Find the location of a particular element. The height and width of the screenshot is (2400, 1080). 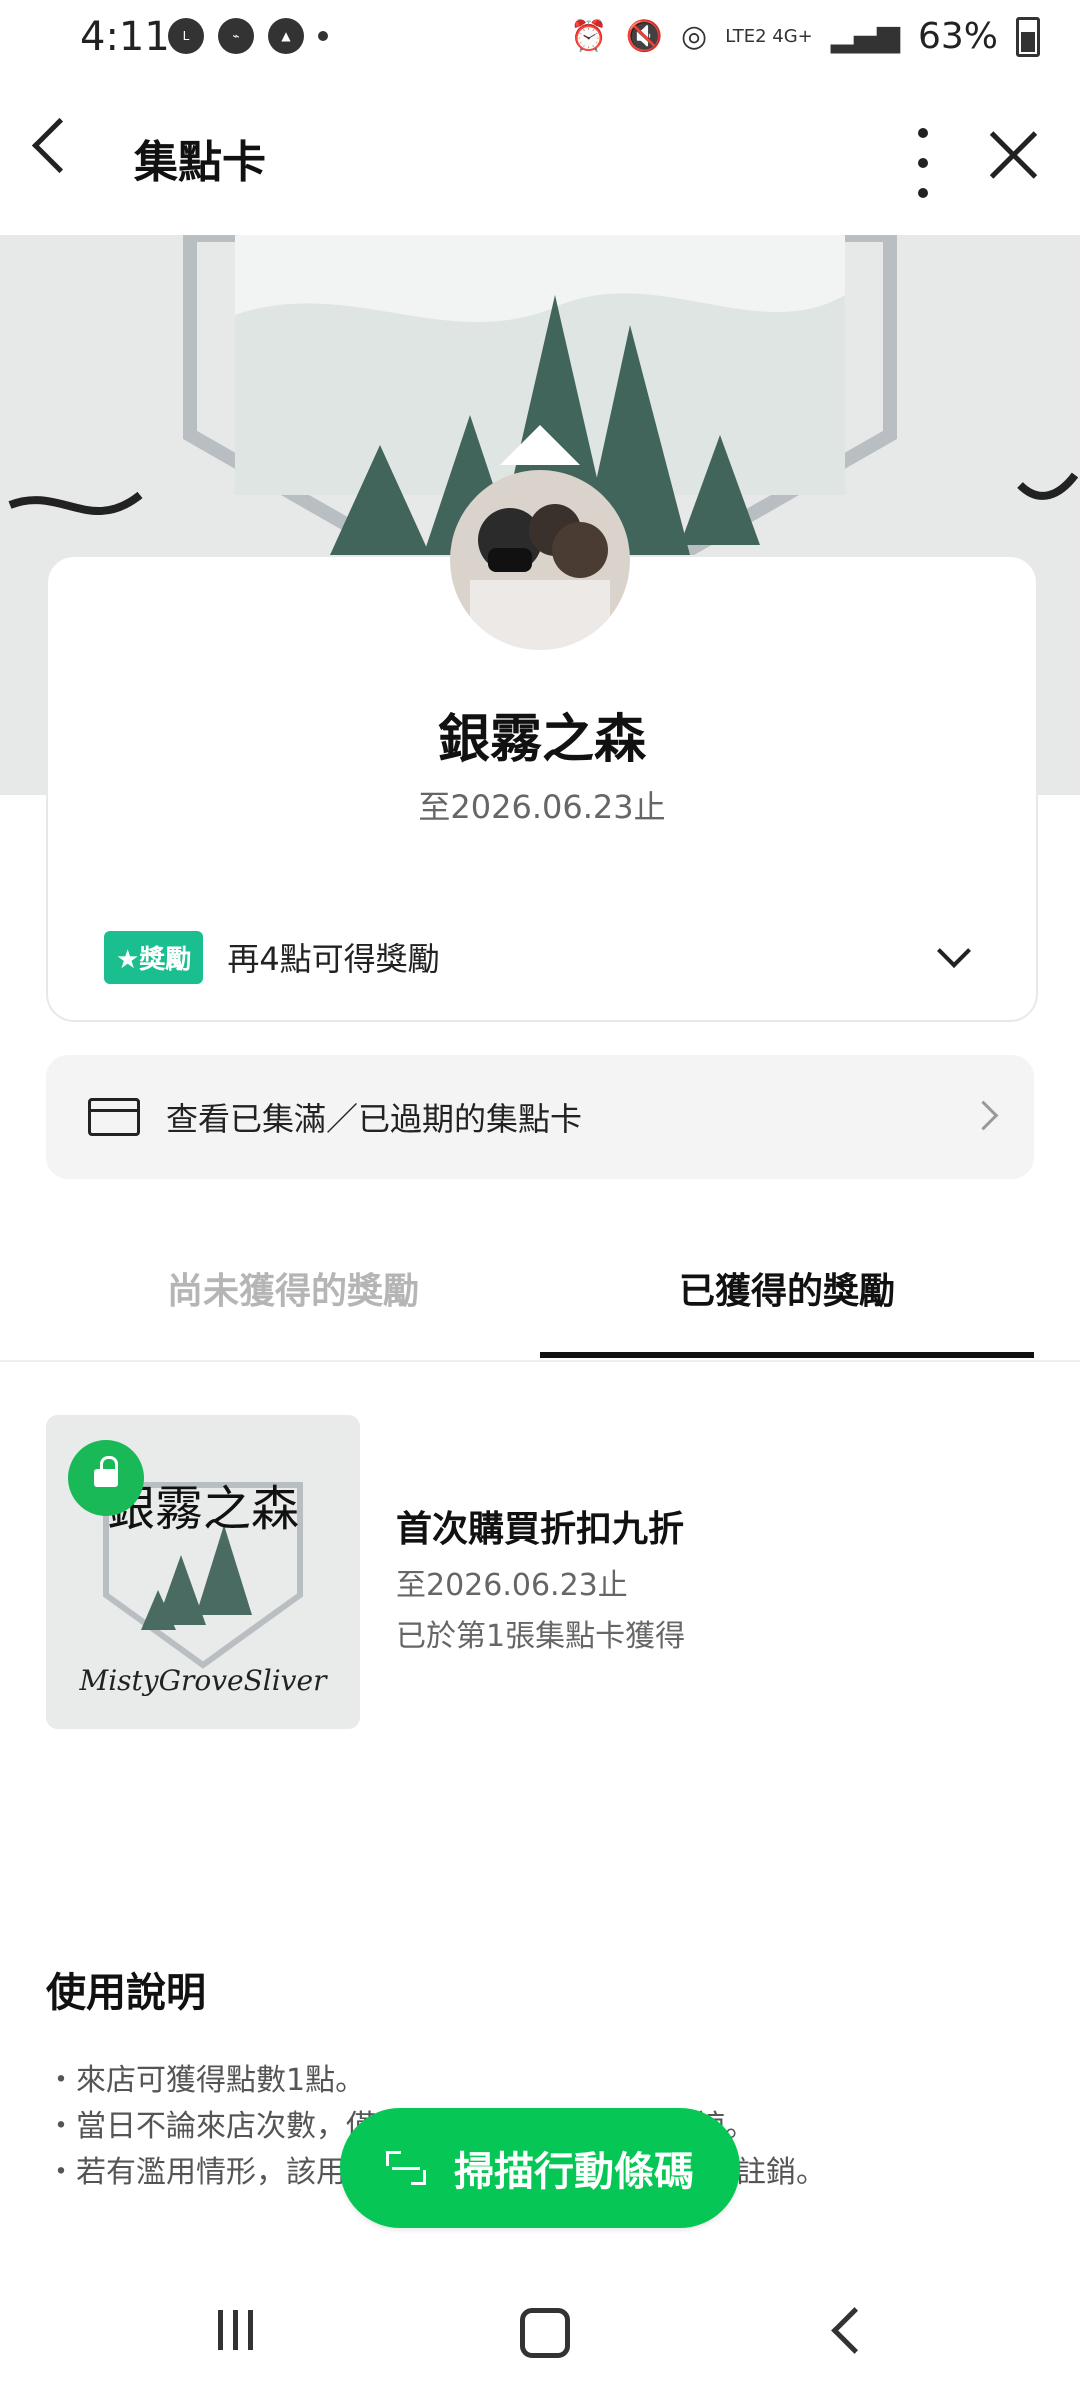

hotspot-icon: ◎ is located at coordinates (694, 36).